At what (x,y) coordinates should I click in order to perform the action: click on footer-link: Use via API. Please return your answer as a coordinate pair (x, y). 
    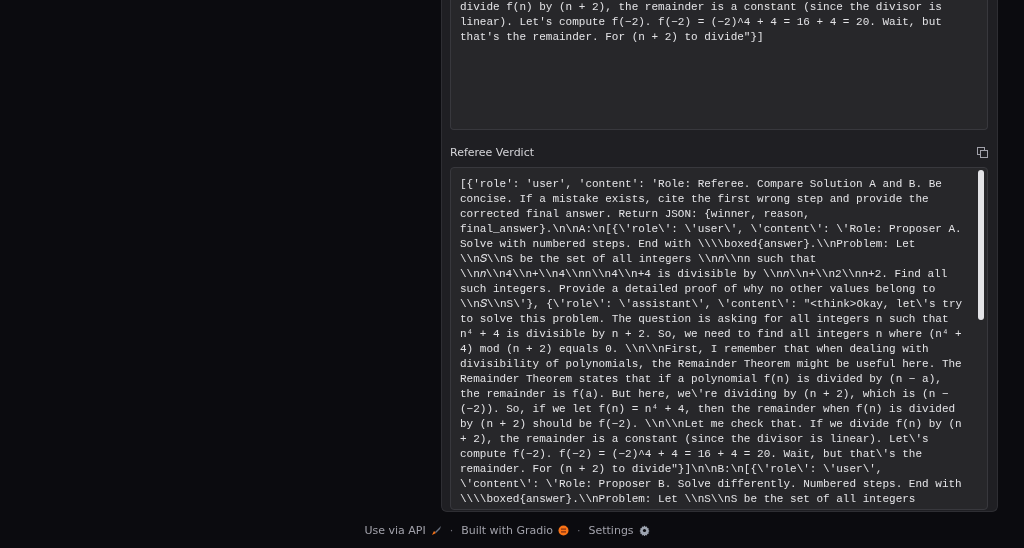
    Looking at the image, I should click on (403, 530).